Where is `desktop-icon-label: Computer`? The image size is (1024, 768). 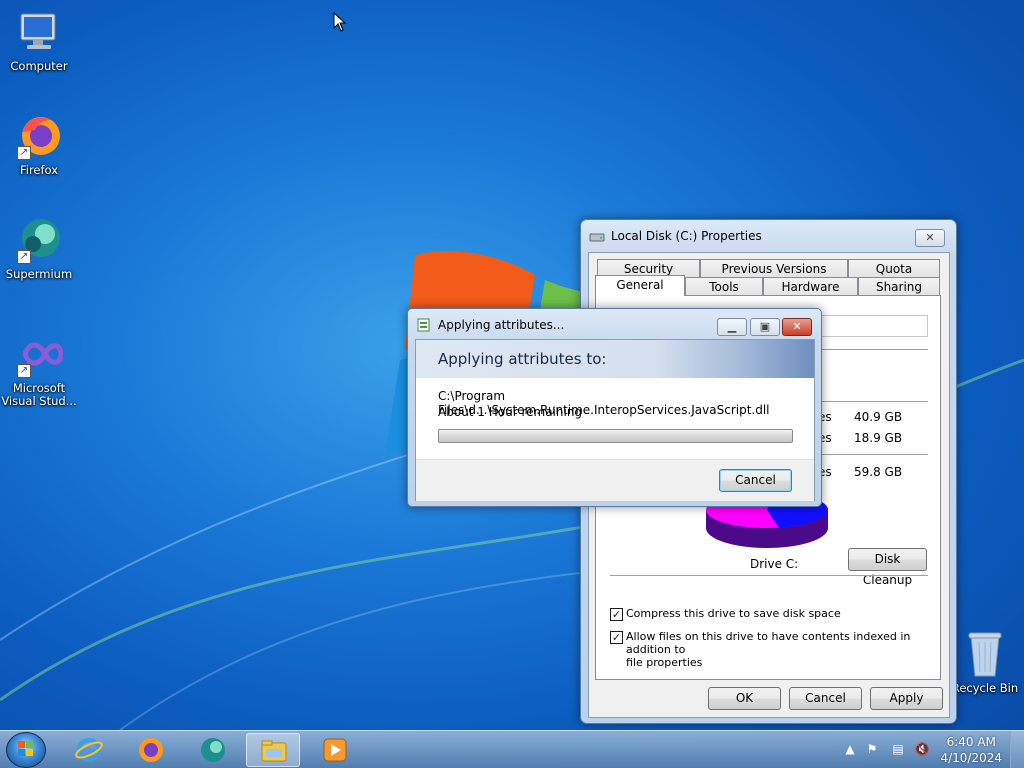
desktop-icon-label: Computer is located at coordinates (39, 66).